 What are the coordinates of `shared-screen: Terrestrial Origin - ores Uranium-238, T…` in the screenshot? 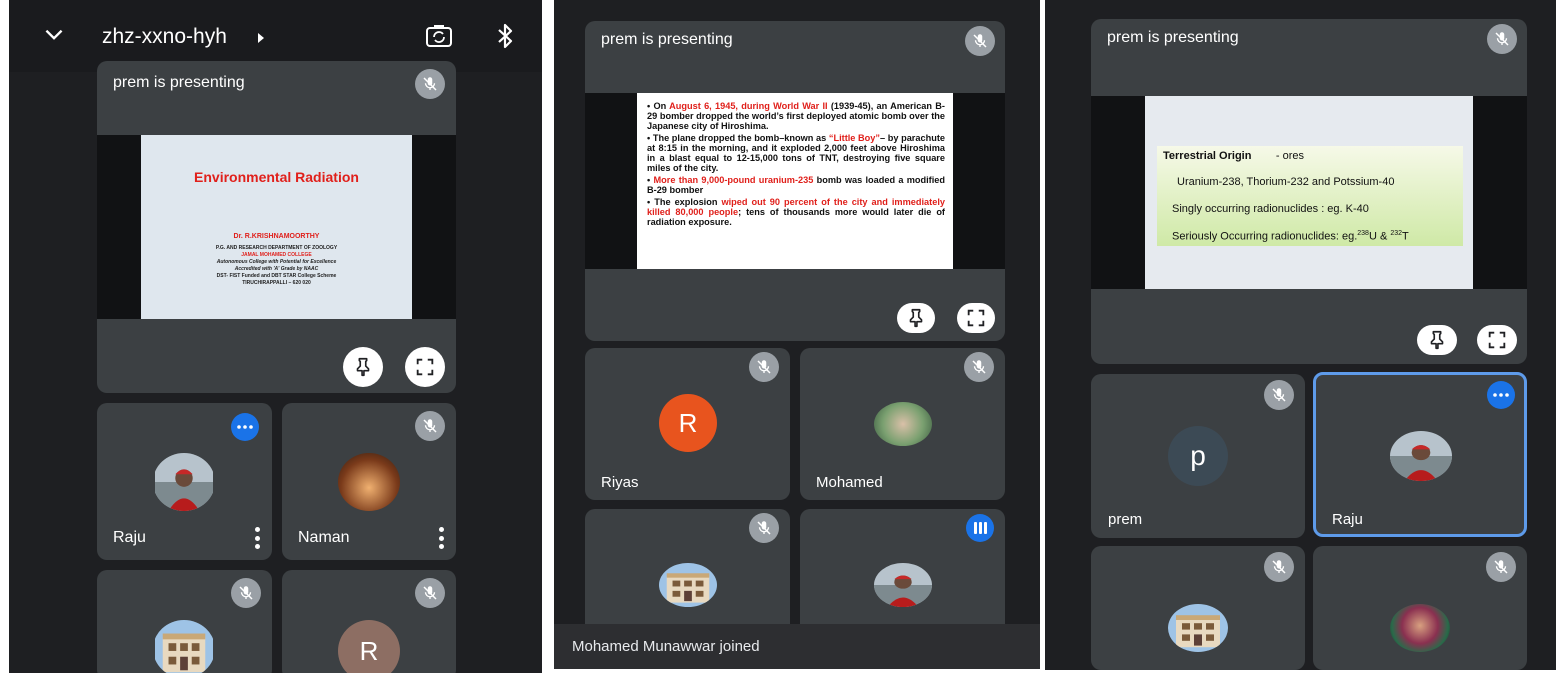 It's located at (1309, 192).